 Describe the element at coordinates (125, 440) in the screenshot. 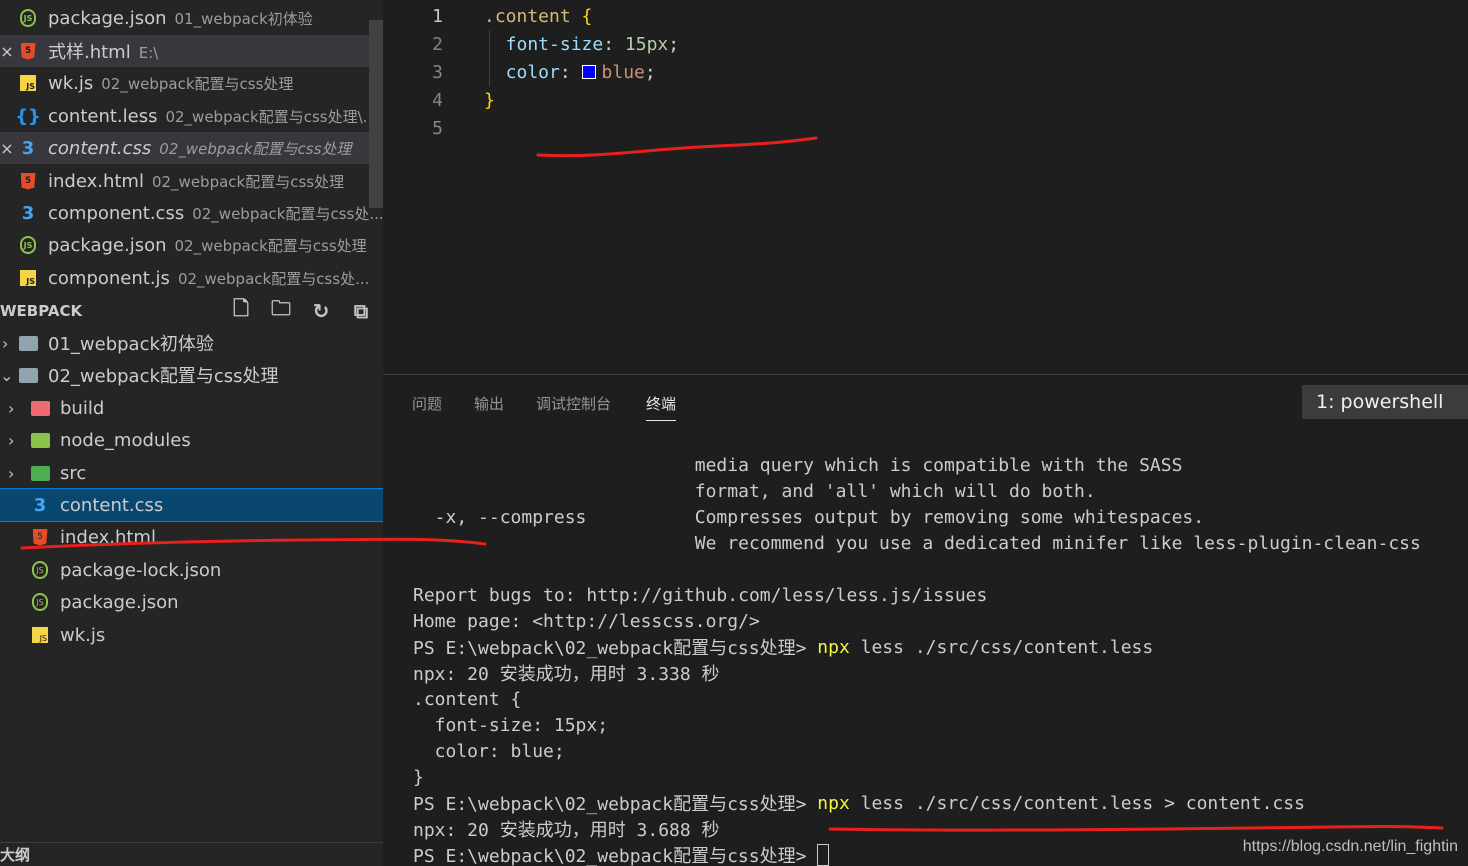

I see `tree-item-label: node_modules` at that location.